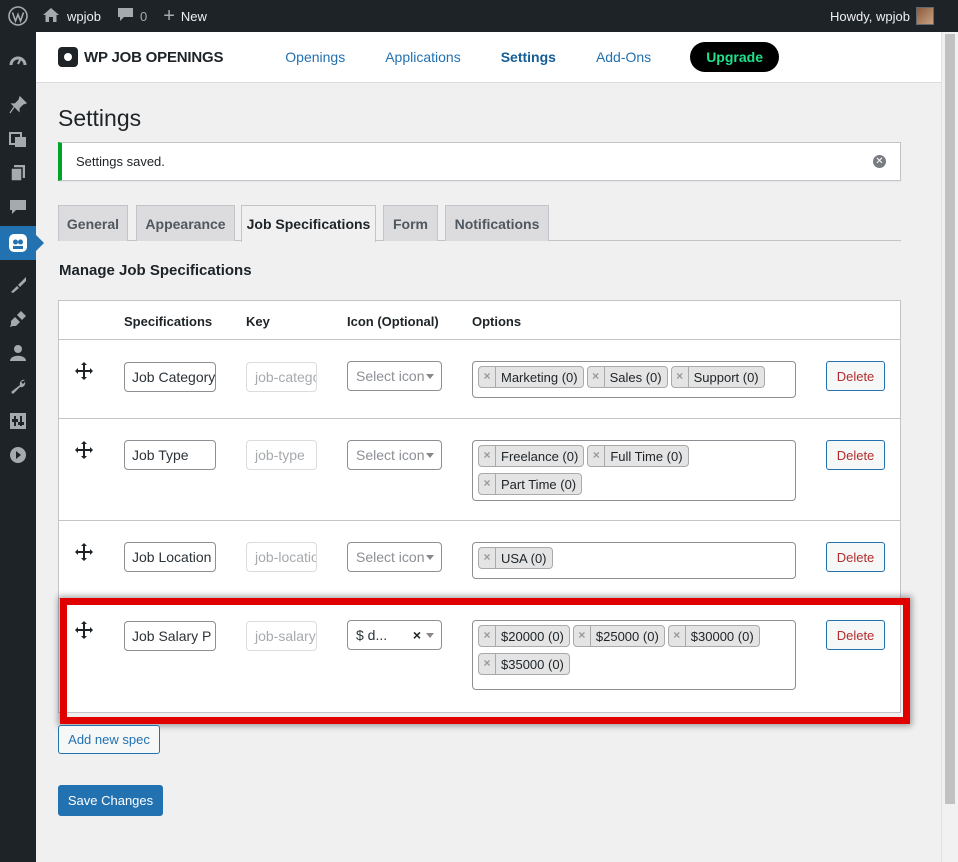  I want to click on options-field: × USA (0), so click(634, 560).